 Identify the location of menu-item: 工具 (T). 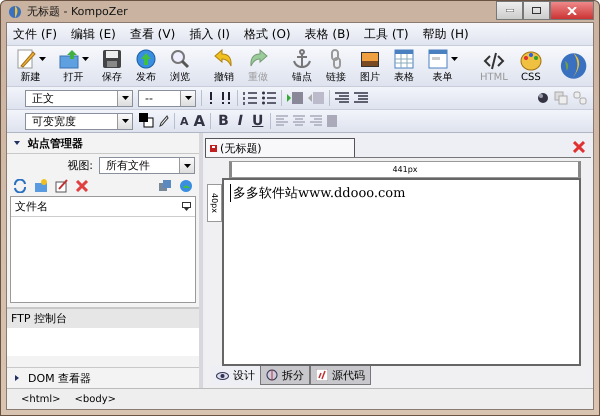
(386, 34).